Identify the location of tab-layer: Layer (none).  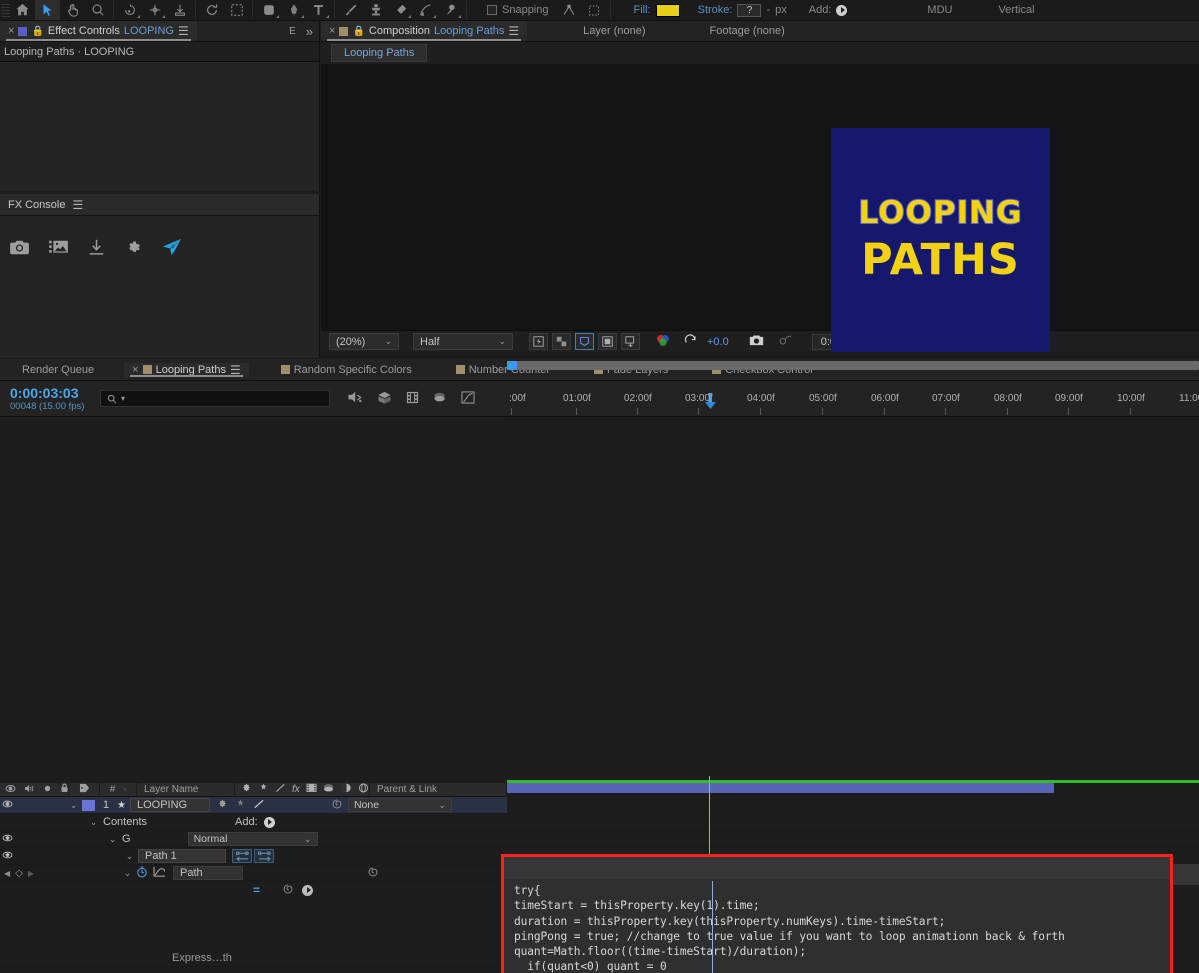
(614, 31).